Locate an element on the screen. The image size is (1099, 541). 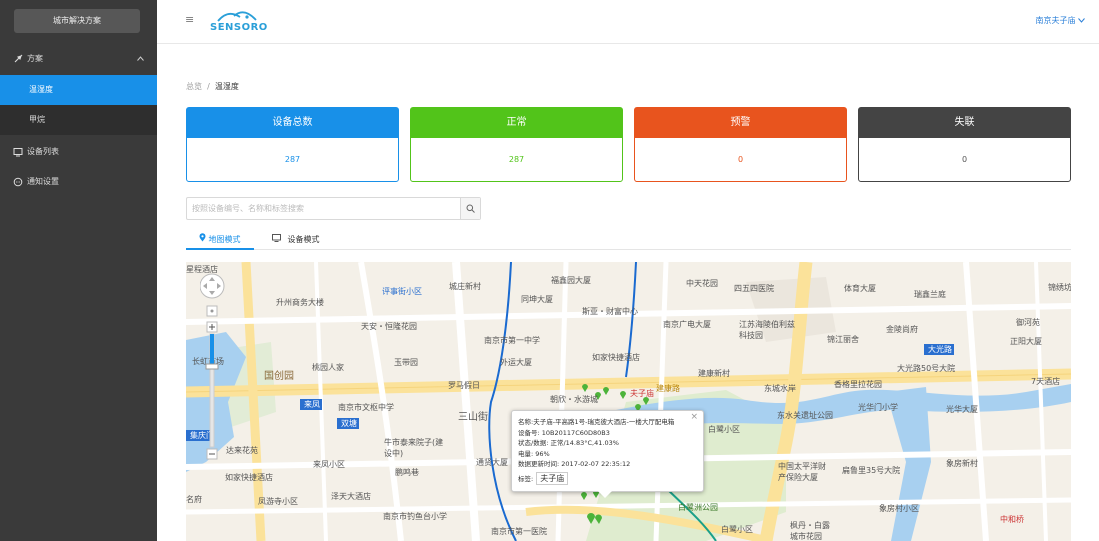
map-label: 金陵尚府 is located at coordinates (902, 329).